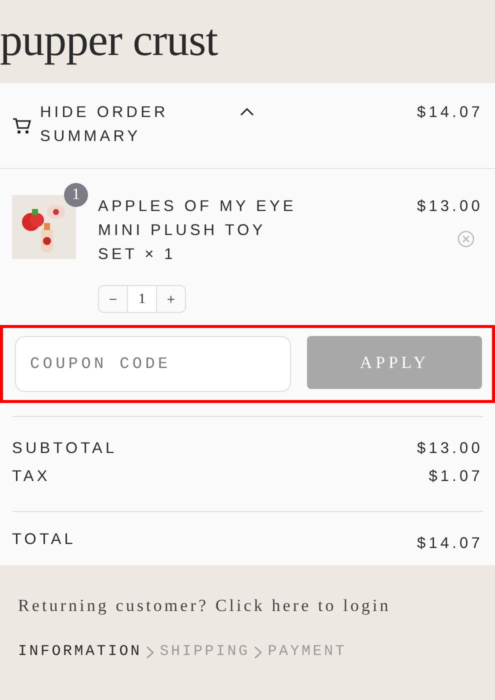  I want to click on breadcrumb-step: INFORMATION, so click(80, 652).